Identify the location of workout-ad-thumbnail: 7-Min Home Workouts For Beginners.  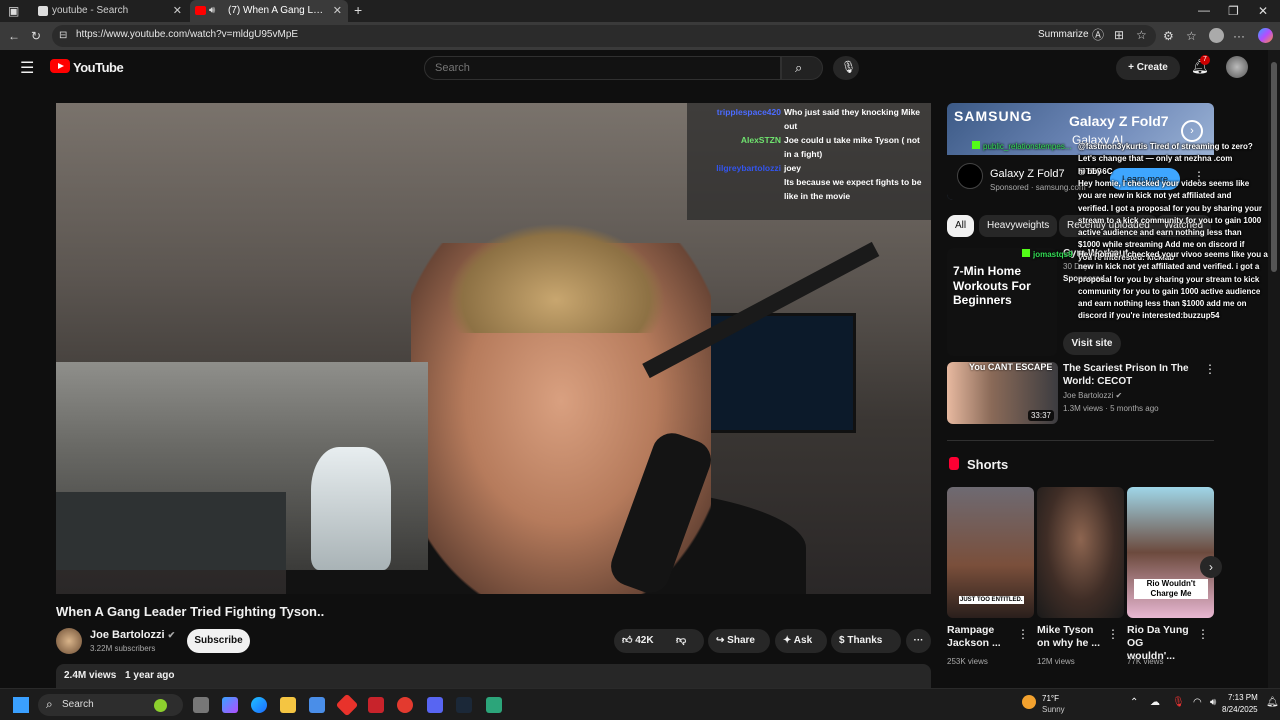
(1002, 302).